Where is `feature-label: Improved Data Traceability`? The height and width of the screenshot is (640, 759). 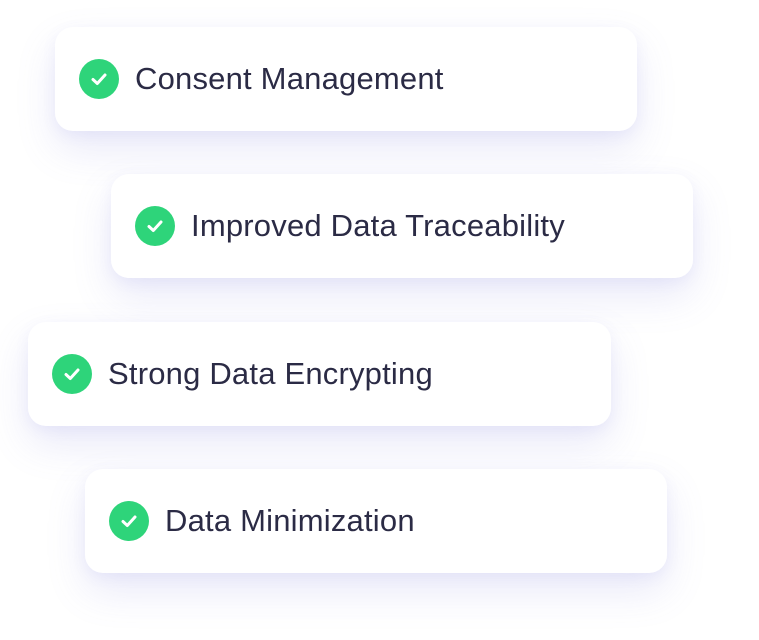
feature-label: Improved Data Traceability is located at coordinates (378, 225).